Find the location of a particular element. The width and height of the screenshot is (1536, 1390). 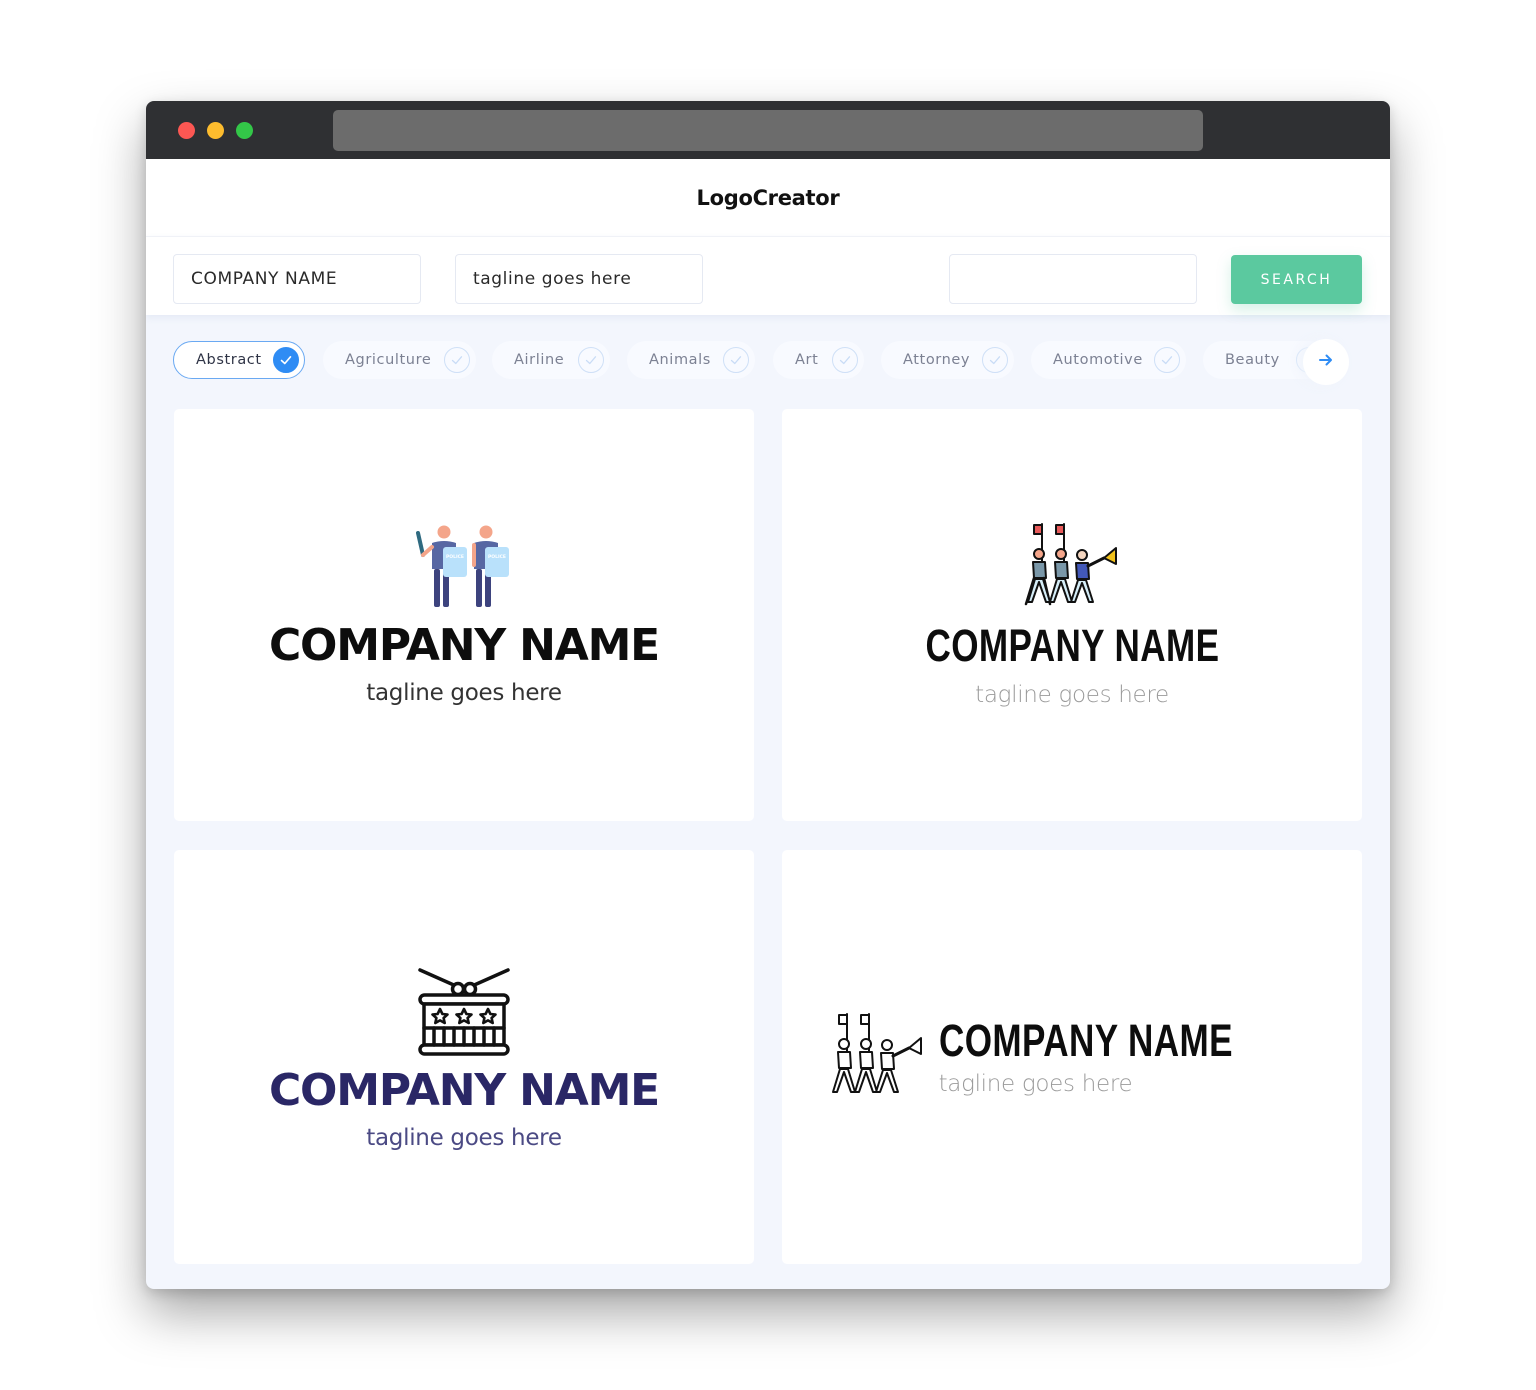

category-chip-animals: Animals is located at coordinates (691, 360).